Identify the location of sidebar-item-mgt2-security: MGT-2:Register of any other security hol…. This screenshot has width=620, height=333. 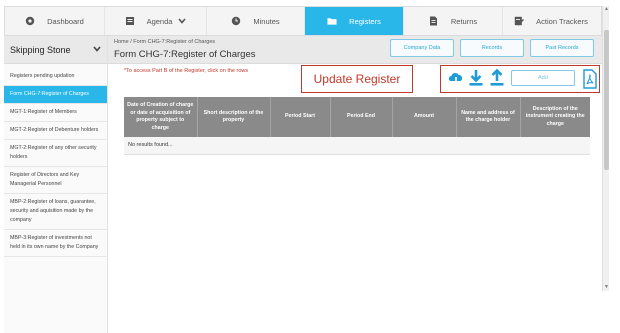
(55, 153).